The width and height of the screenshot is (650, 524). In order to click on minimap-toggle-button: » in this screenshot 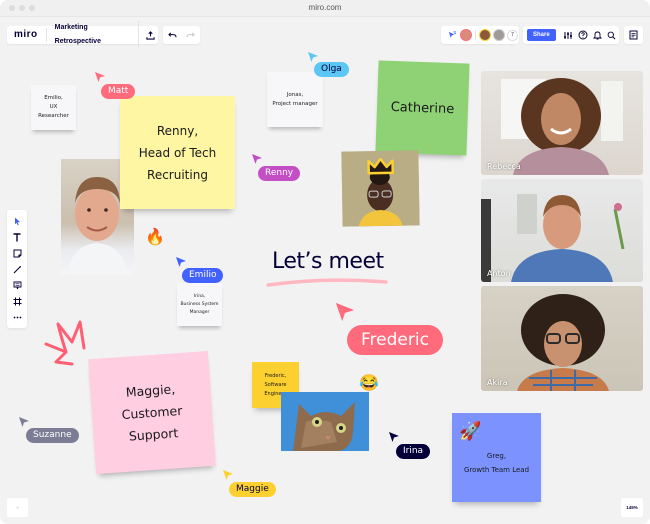, I will do `click(17, 507)`.